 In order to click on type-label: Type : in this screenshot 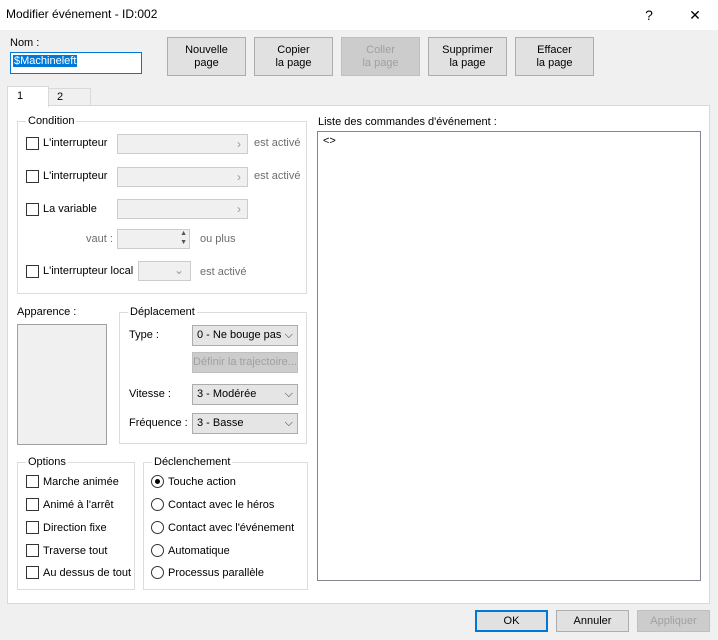, I will do `click(144, 335)`.